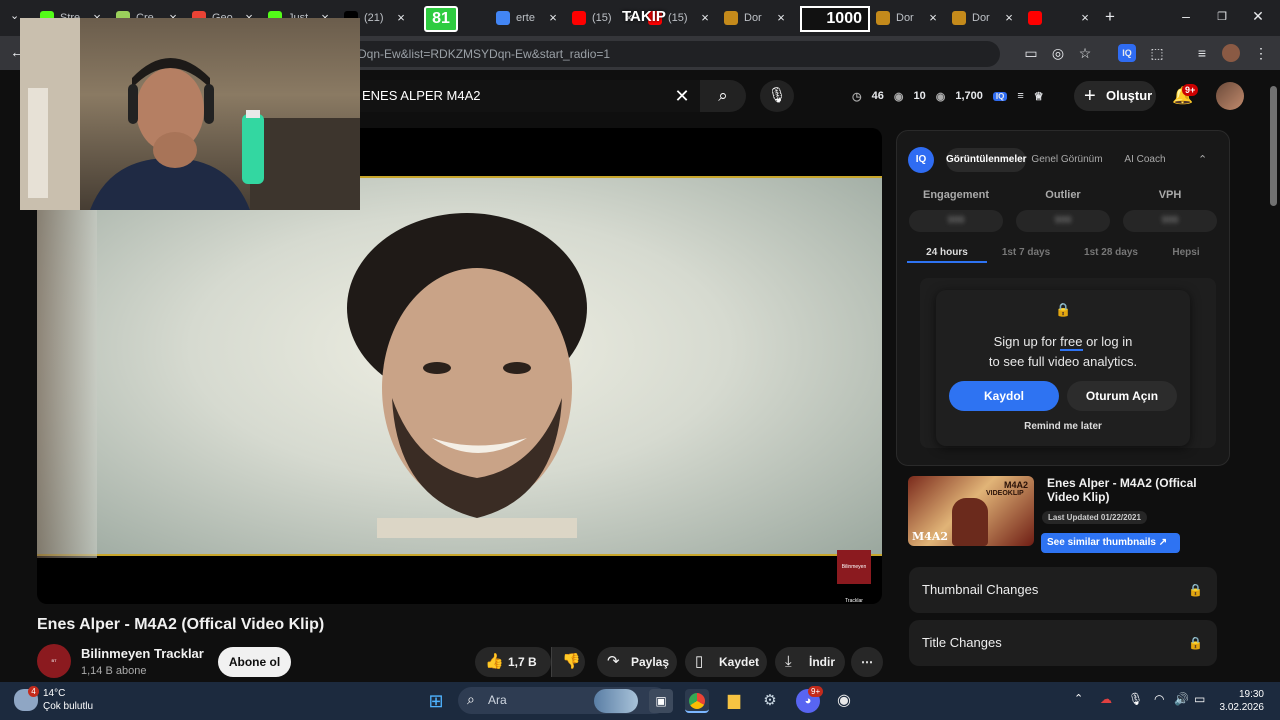 The image size is (1280, 720). I want to click on tray-app-icon: ☁, so click(1106, 699).